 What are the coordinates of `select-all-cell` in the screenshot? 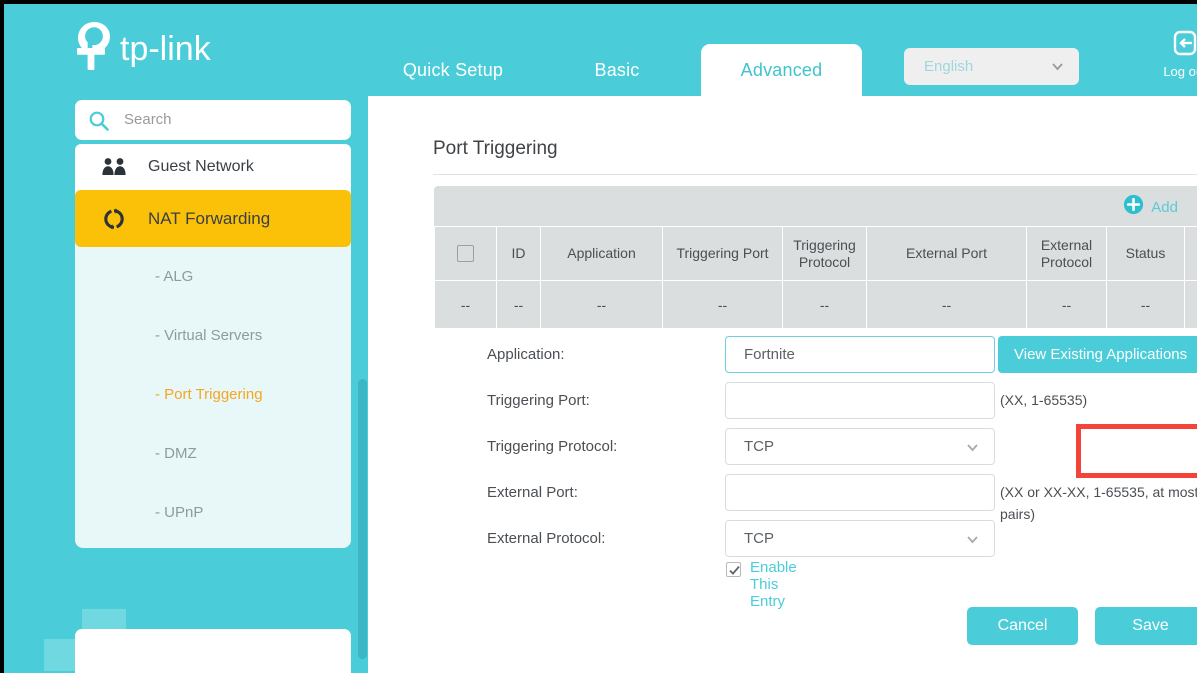 It's located at (465, 253).